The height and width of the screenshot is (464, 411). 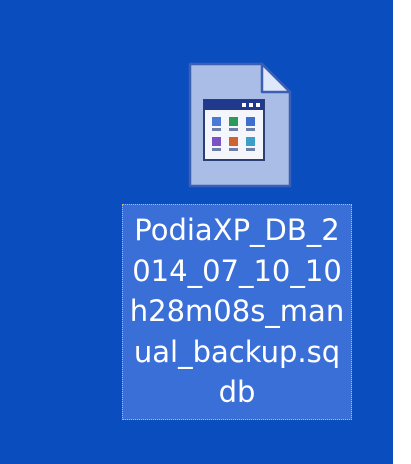 I want to click on database-file-icon, so click(x=241, y=125).